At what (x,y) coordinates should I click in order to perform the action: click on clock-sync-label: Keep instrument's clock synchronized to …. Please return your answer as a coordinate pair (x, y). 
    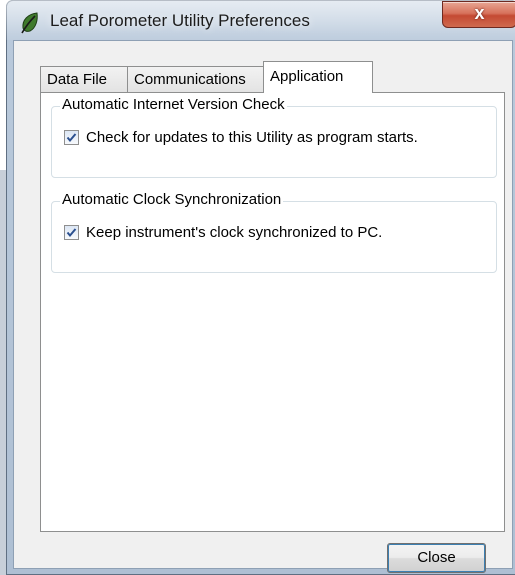
    Looking at the image, I should click on (234, 232).